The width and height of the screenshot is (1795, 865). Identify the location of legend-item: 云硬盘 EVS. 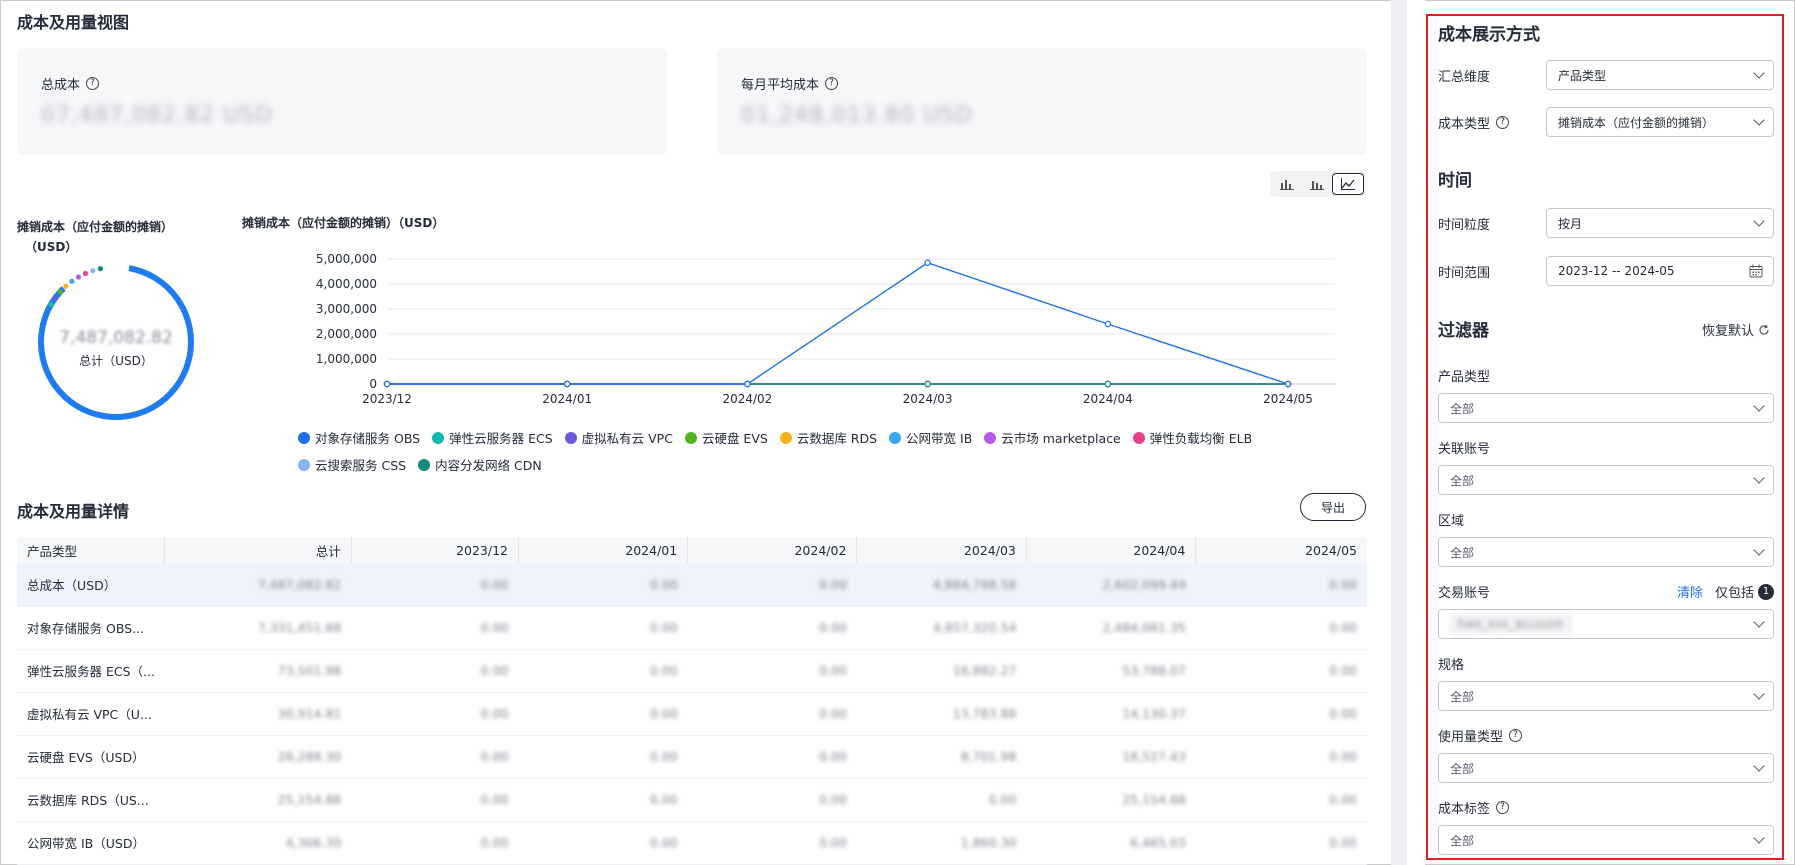
(726, 437).